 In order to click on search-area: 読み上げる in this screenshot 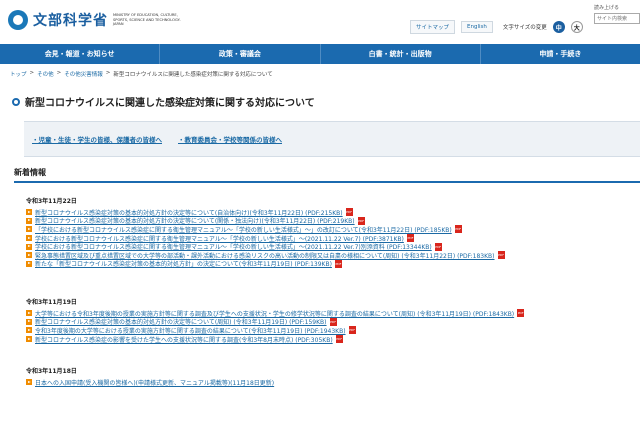, I will do `click(617, 13)`.